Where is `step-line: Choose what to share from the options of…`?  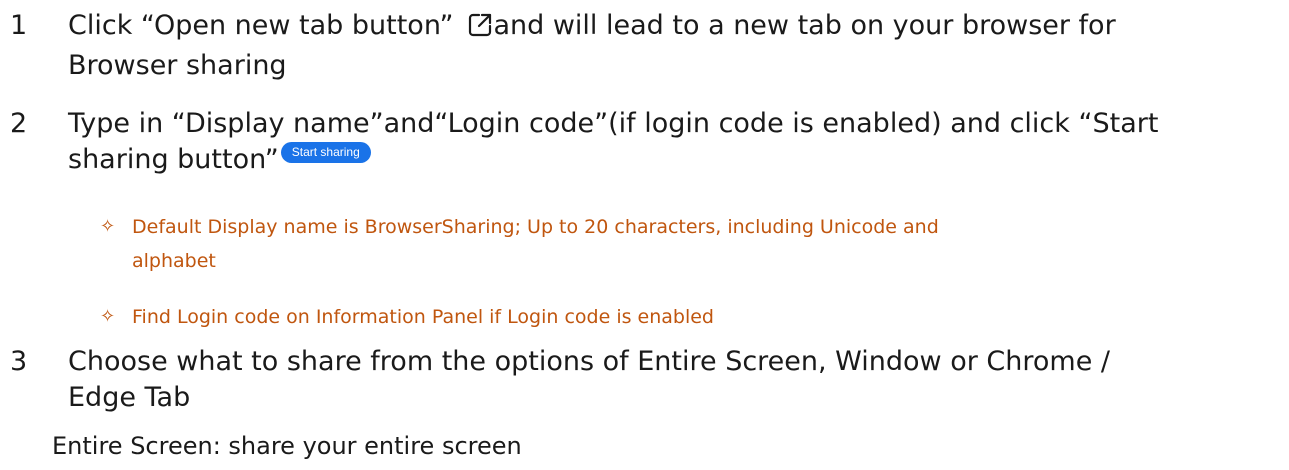 step-line: Choose what to share from the options of… is located at coordinates (589, 361).